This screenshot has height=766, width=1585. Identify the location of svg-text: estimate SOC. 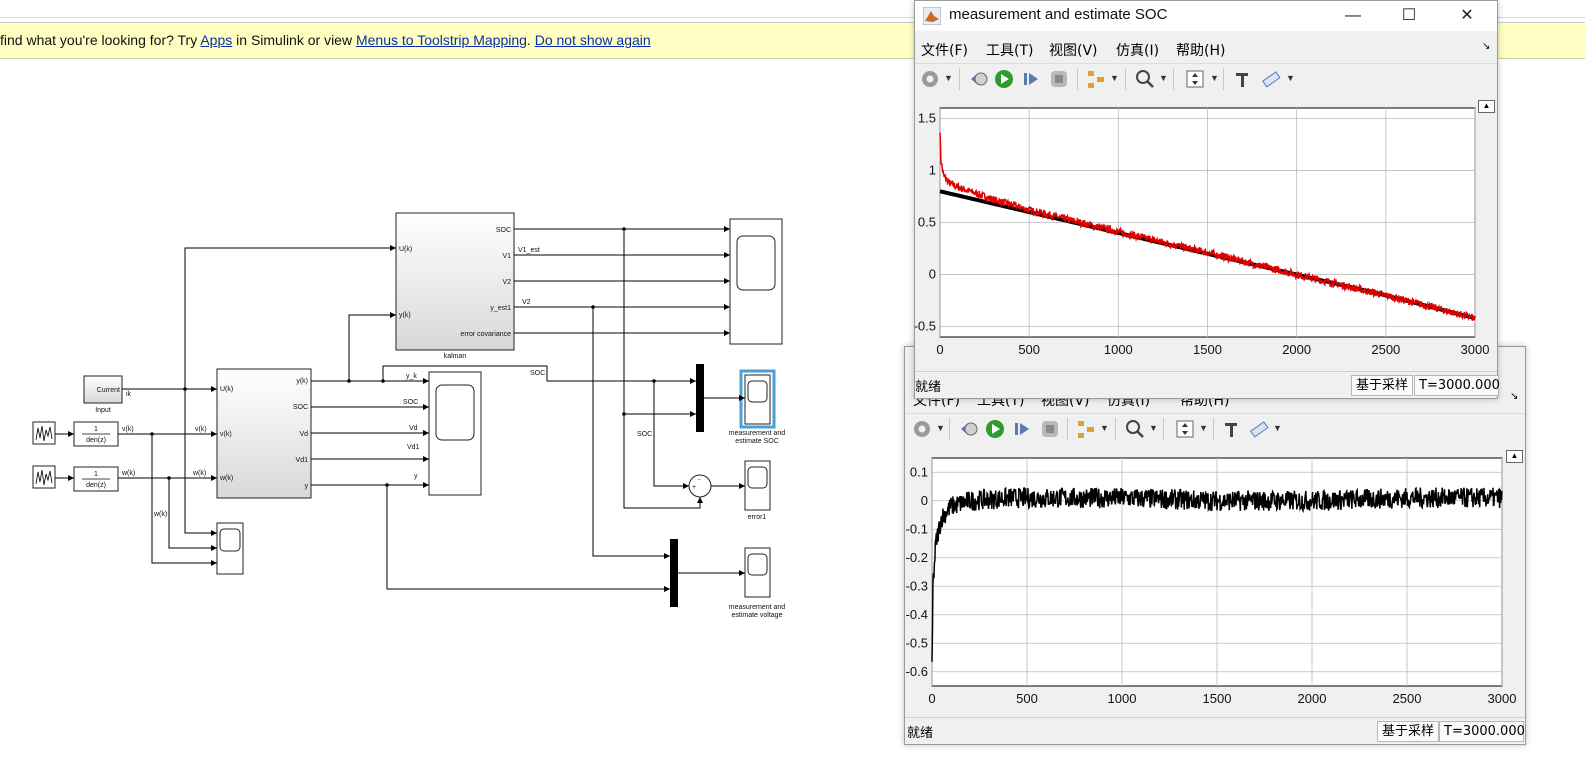
(757, 441).